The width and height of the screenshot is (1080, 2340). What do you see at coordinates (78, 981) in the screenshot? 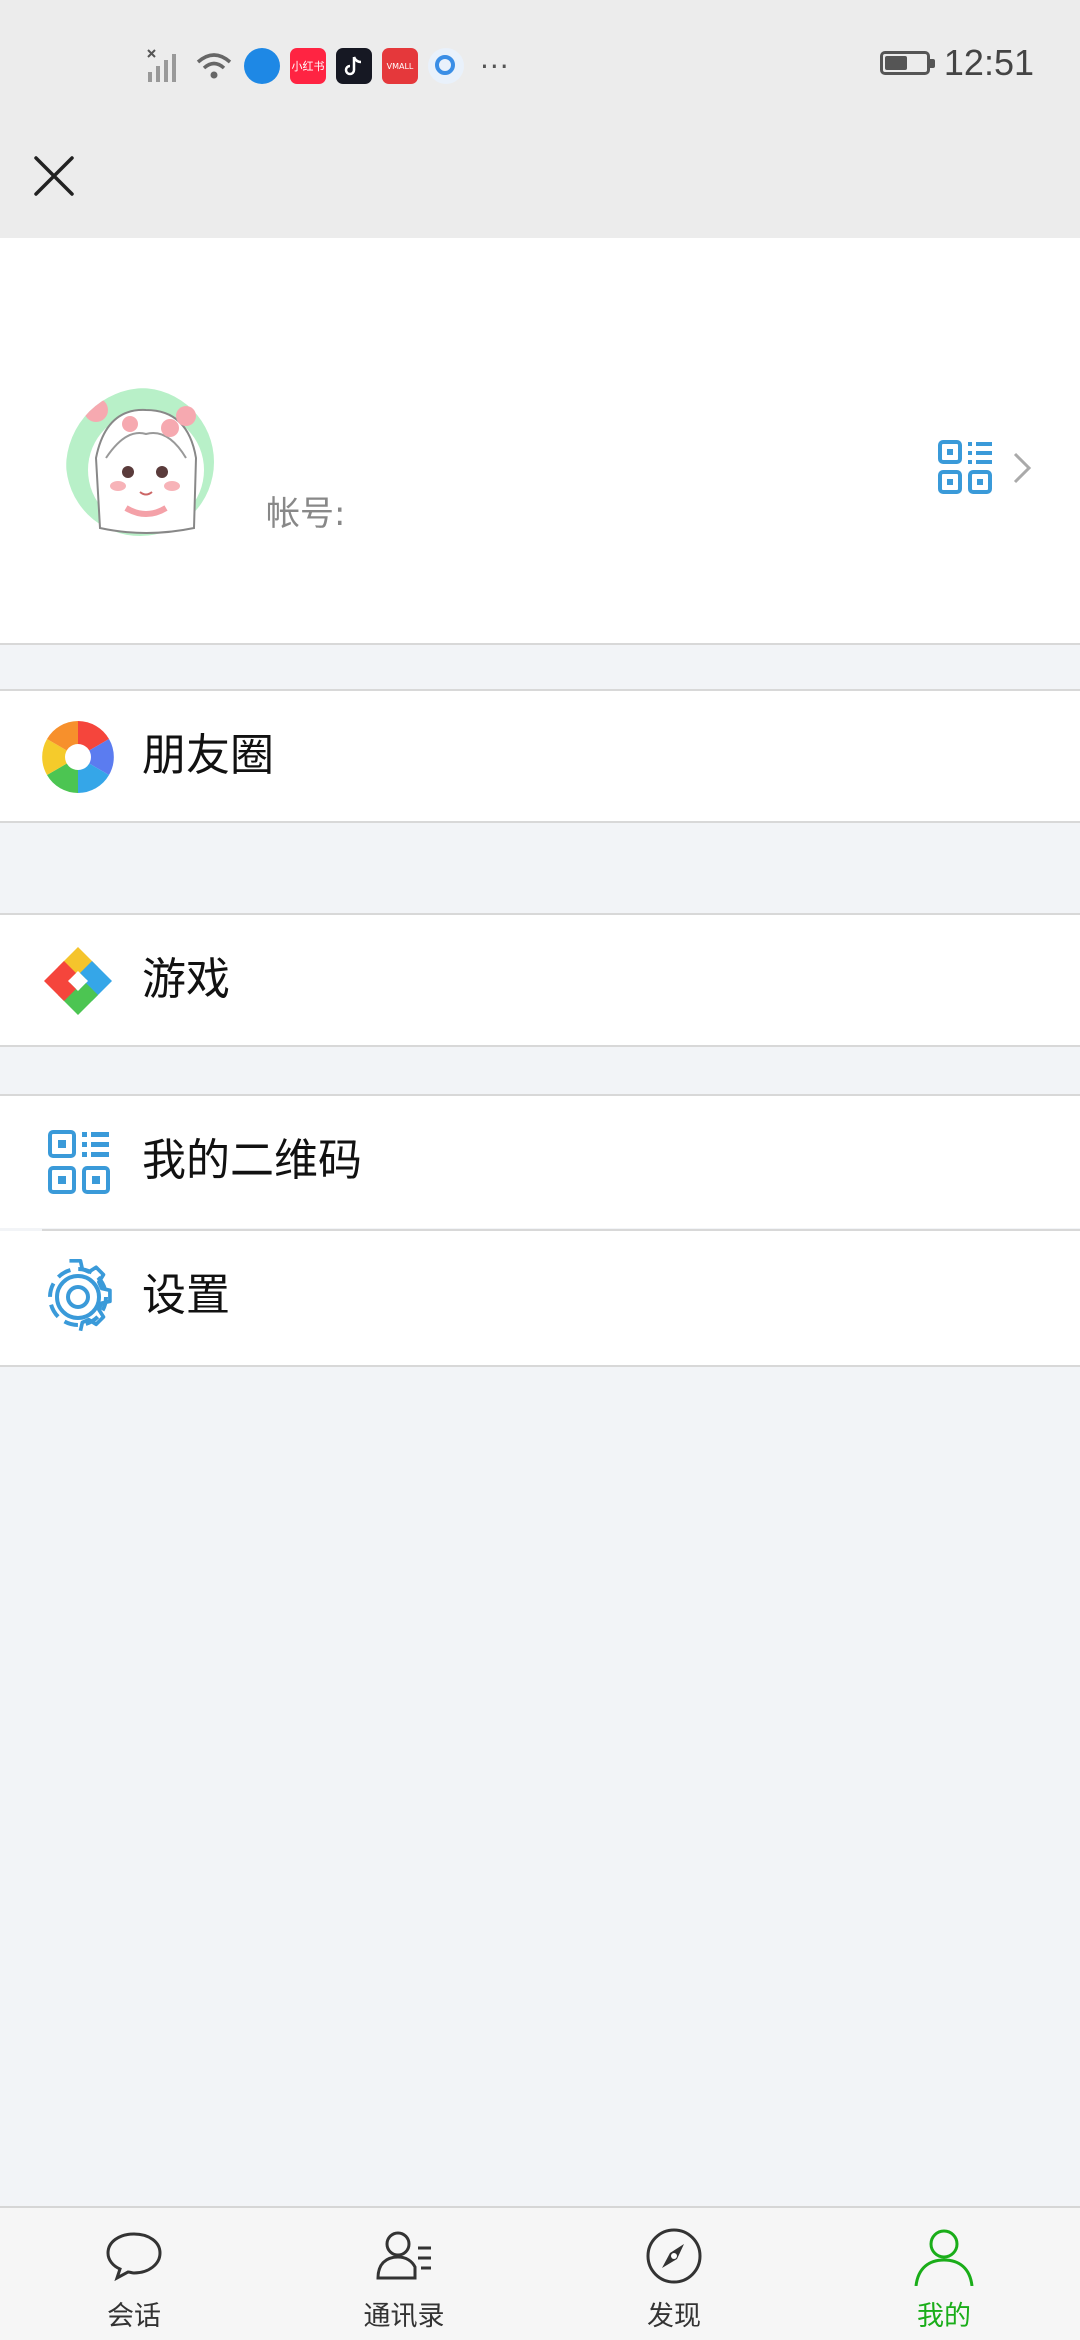
I see `games-icon` at bounding box center [78, 981].